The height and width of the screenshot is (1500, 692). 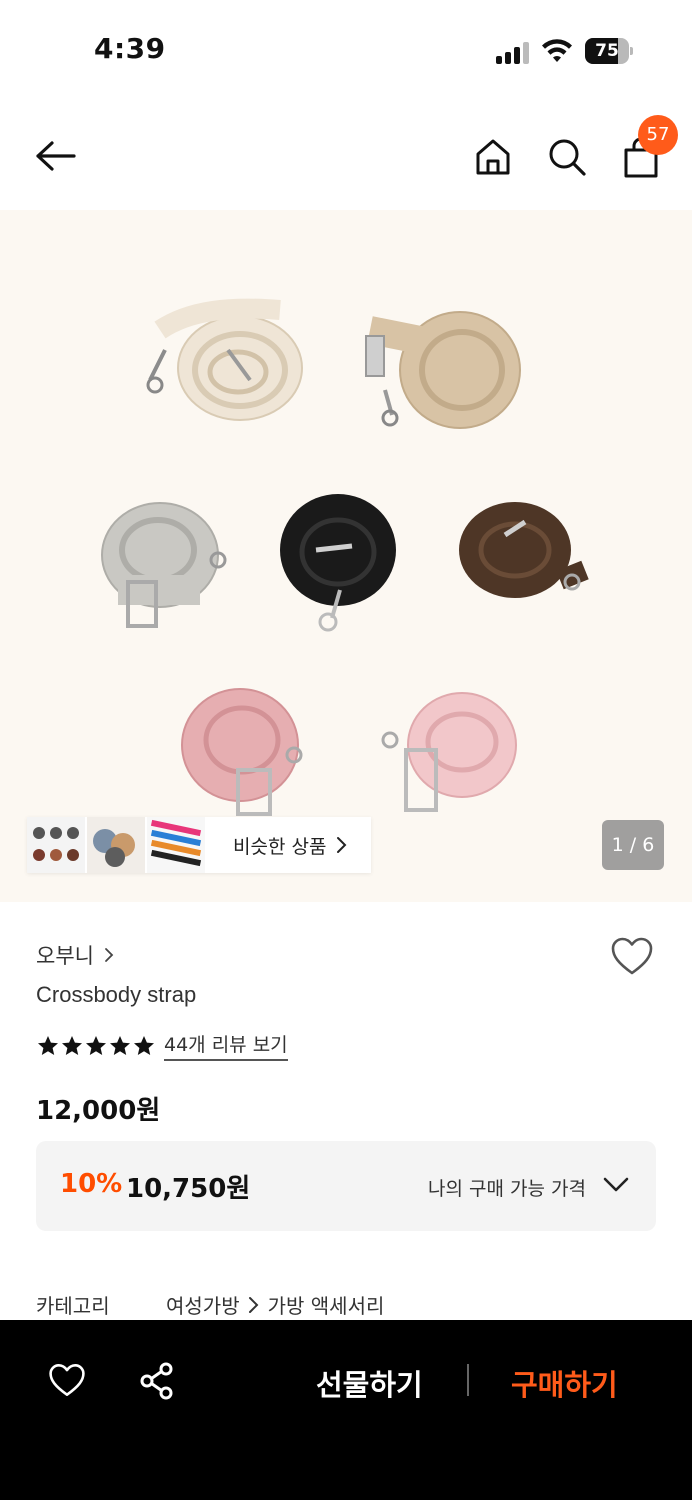 I want to click on share-icon, so click(x=156, y=1381).